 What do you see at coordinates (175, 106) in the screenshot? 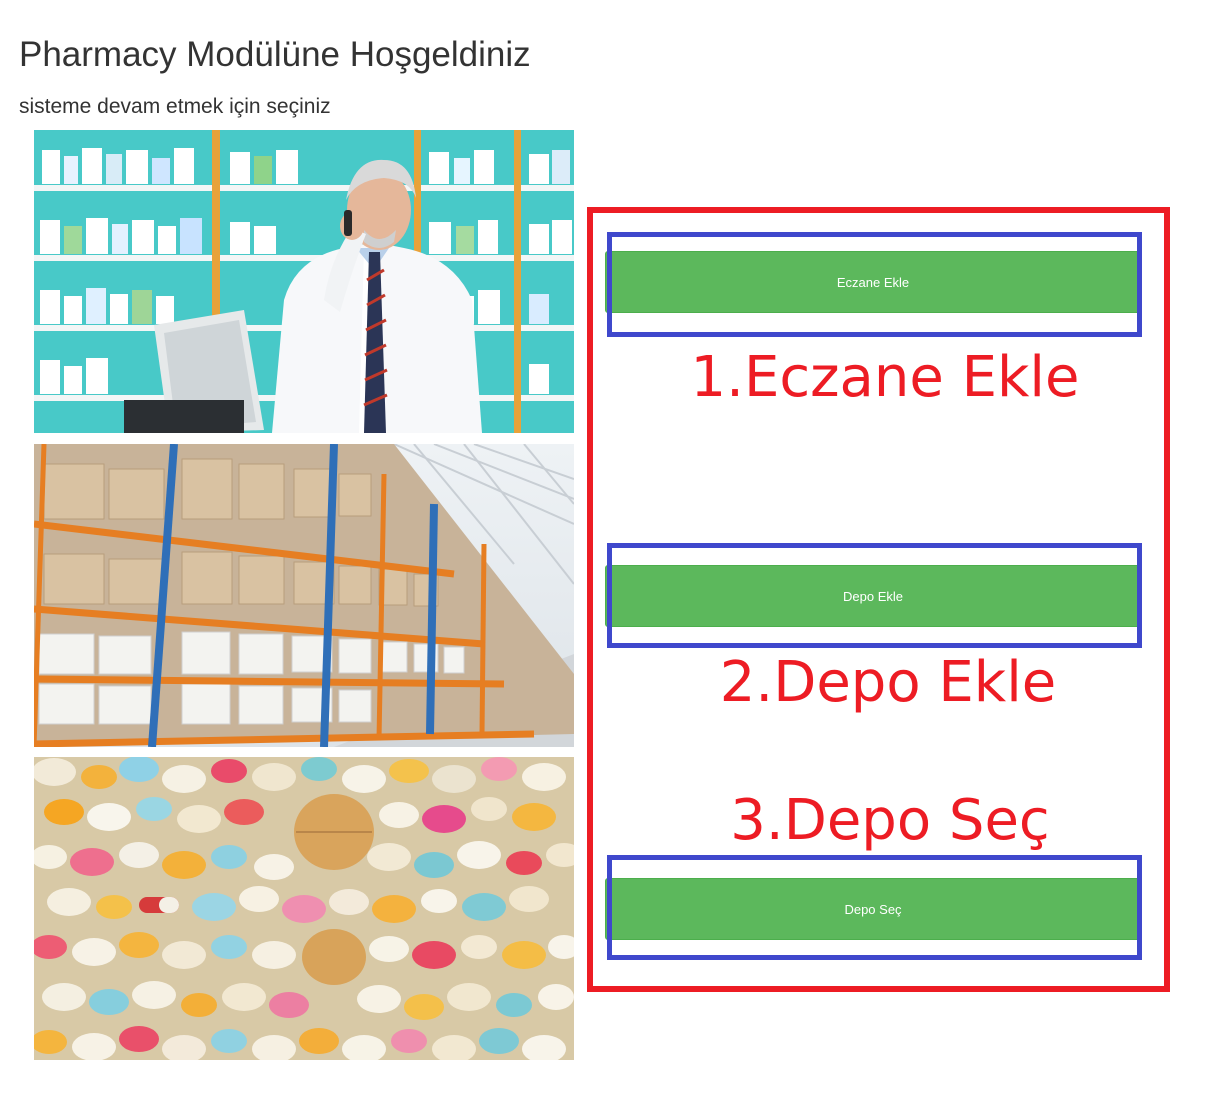
I see `page-subtitle: sisteme devam etmek için seçiniz` at bounding box center [175, 106].